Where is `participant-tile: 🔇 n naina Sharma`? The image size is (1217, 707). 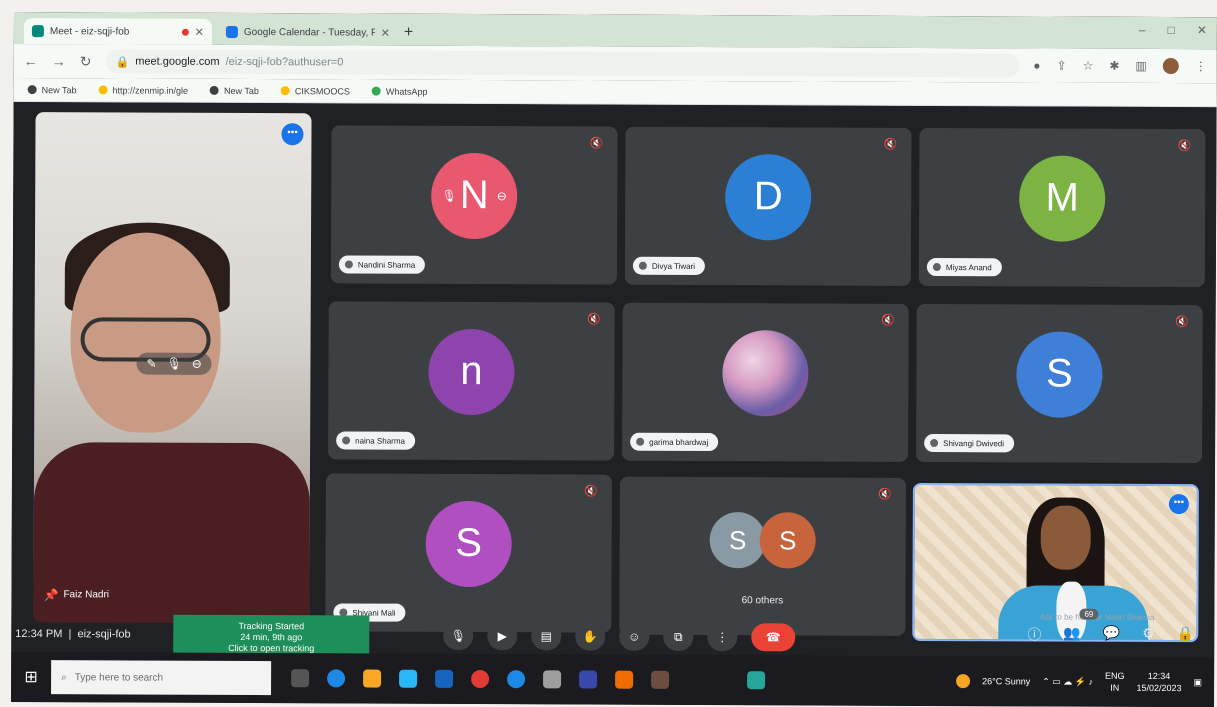
participant-tile: 🔇 n naina Sharma is located at coordinates (471, 381).